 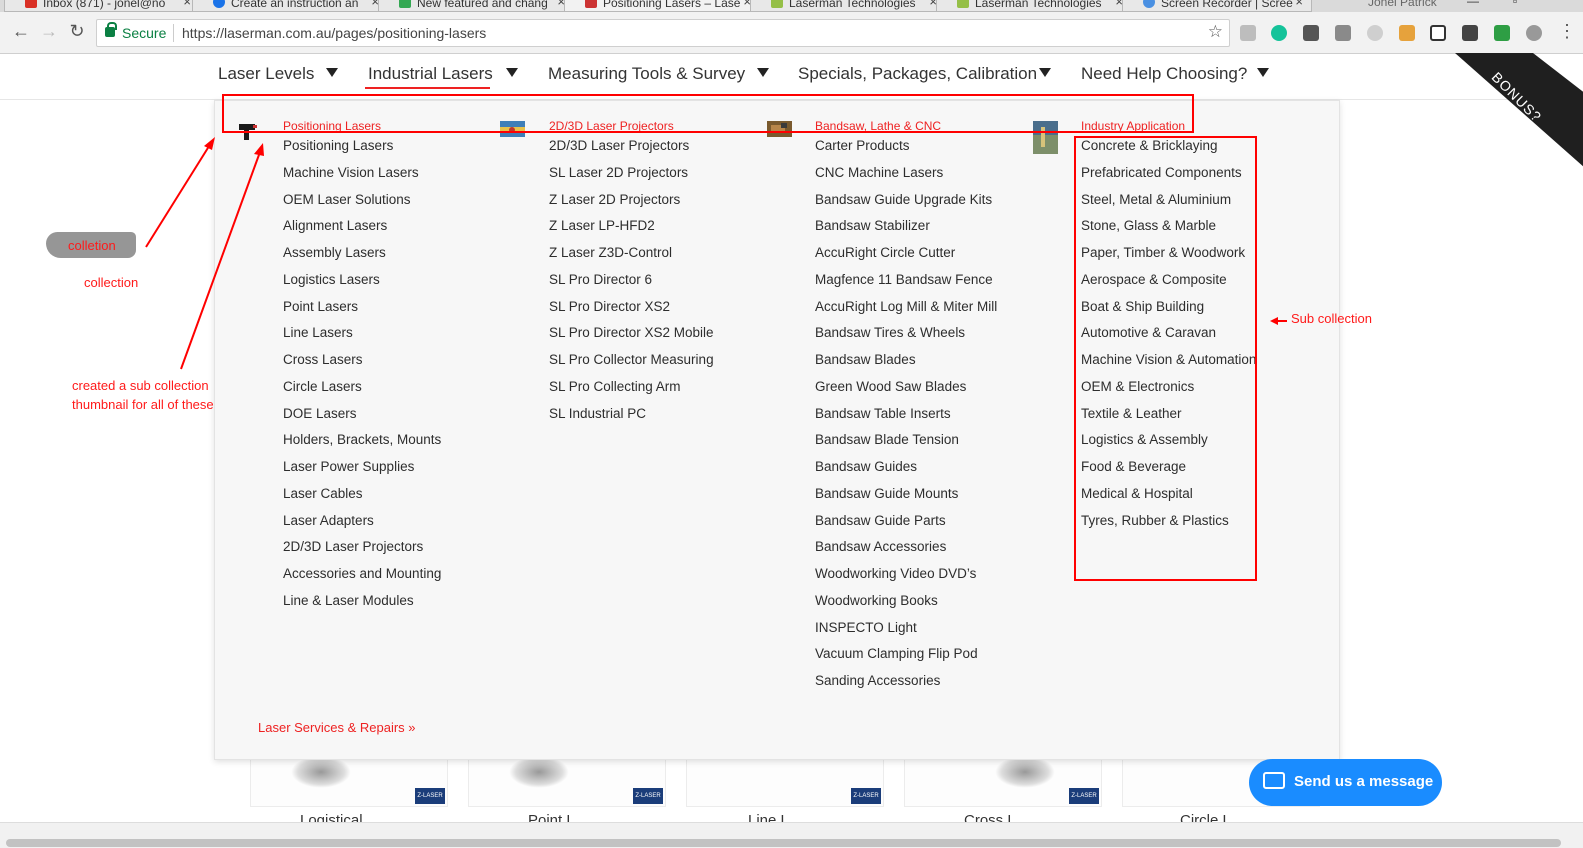 I want to click on mega-menu-link: Bandsaw Guide Mounts, so click(x=886, y=493).